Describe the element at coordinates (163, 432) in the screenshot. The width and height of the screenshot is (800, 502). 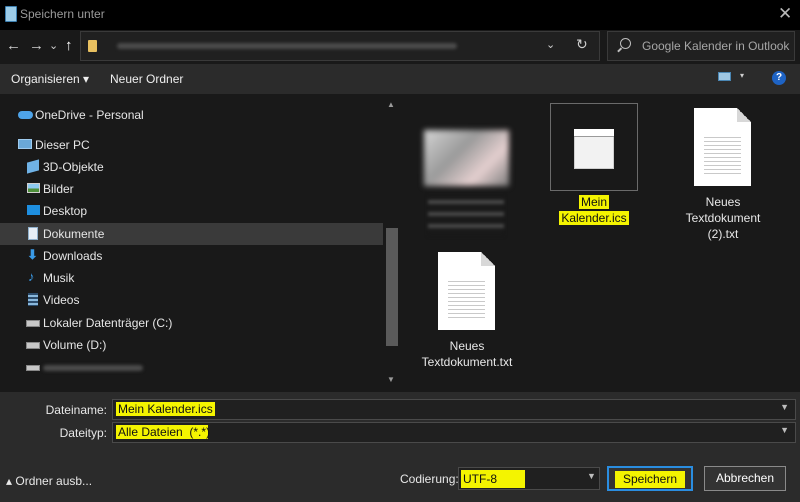
I see `filetype-value: Alle Dateien (*.*)` at that location.